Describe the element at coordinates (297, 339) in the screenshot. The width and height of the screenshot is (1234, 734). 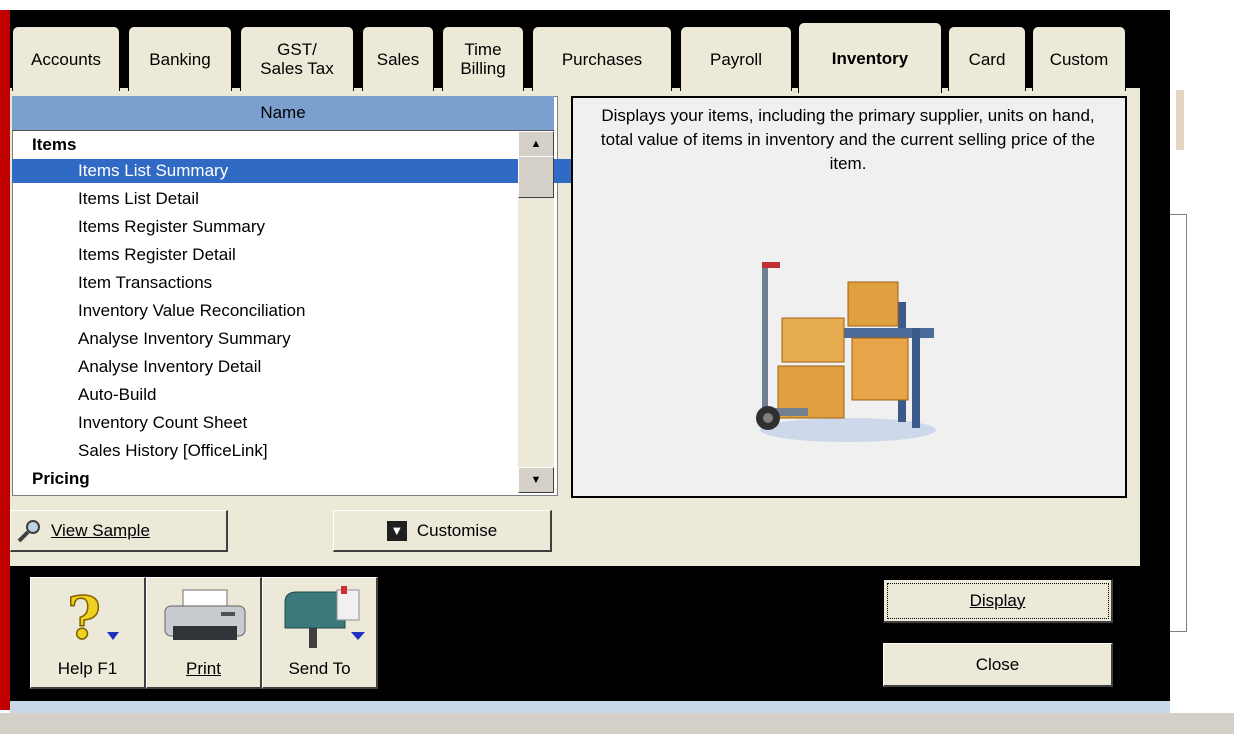
I see `list-item: Analyse Inventory Summary` at that location.